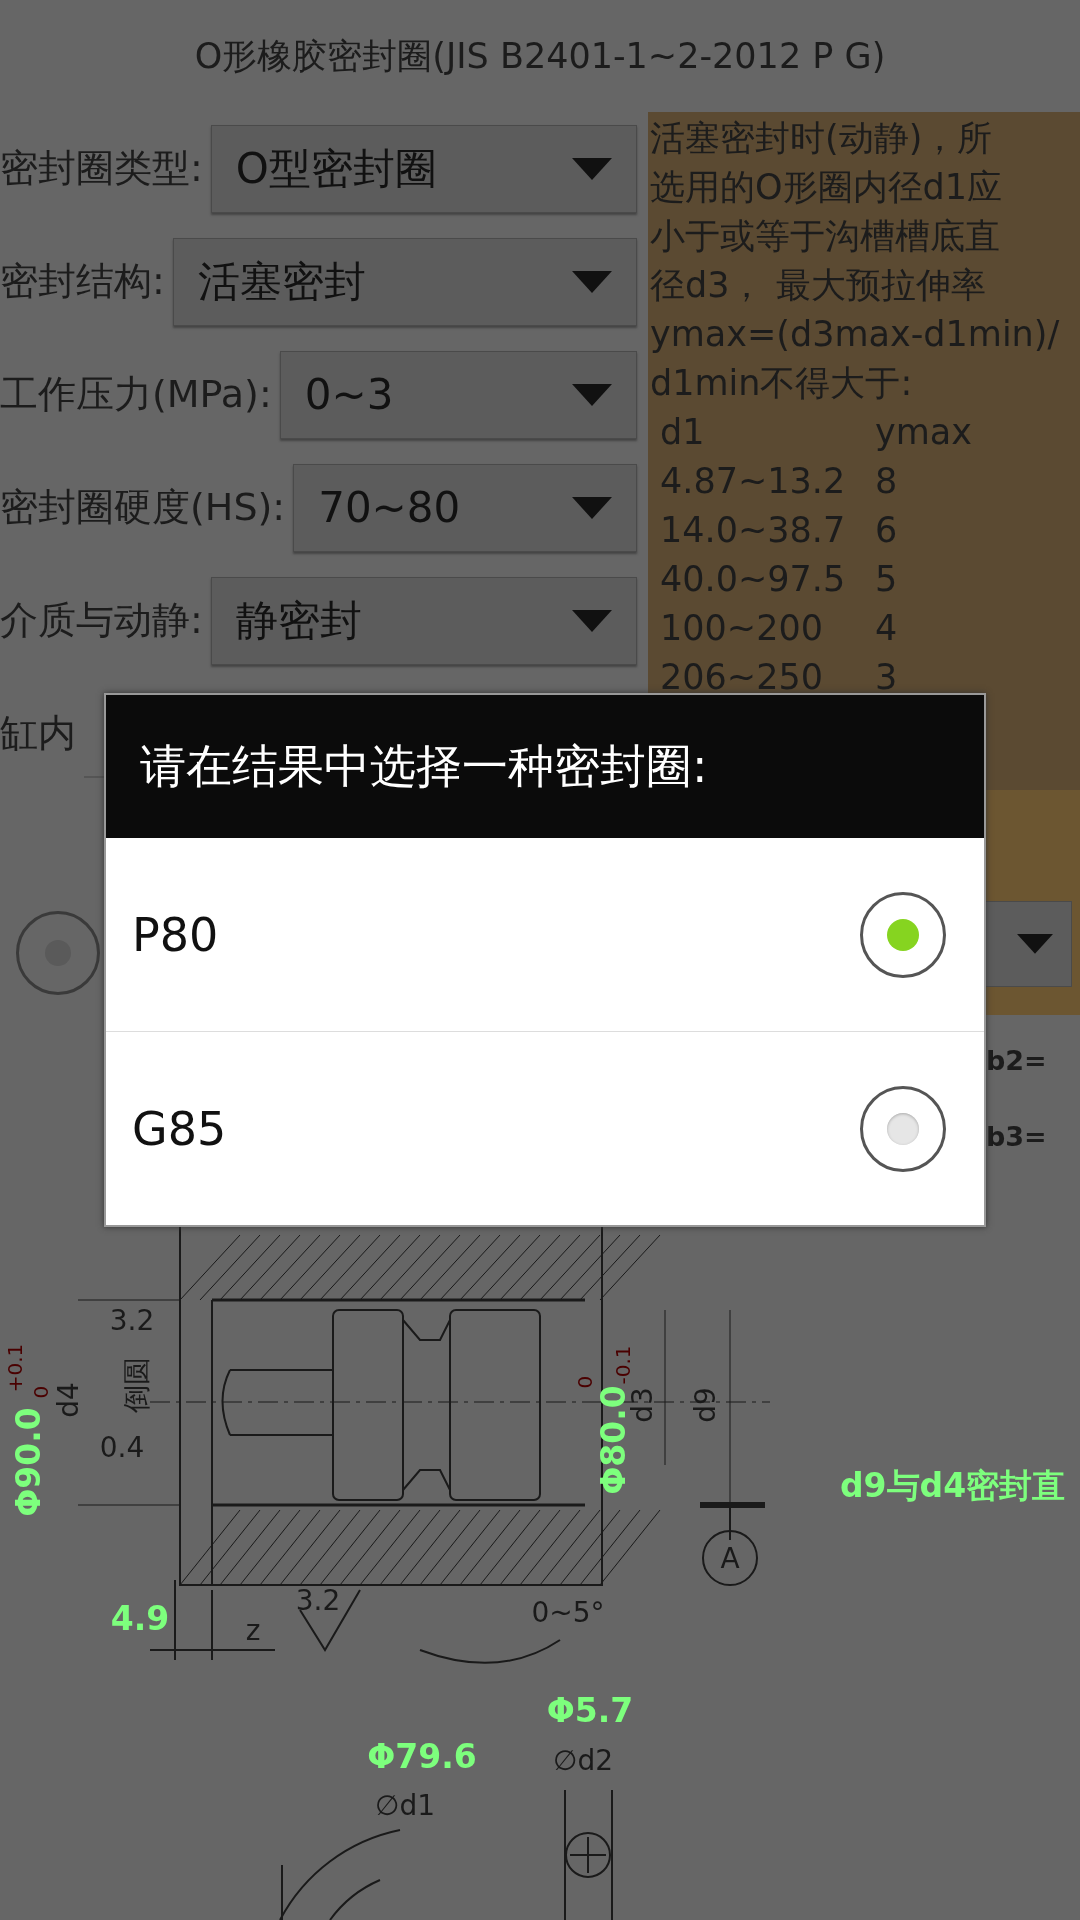 The height and width of the screenshot is (1920, 1080). Describe the element at coordinates (753, 579) in the screenshot. I see `table-cell-text: 40.0~97.5` at that location.